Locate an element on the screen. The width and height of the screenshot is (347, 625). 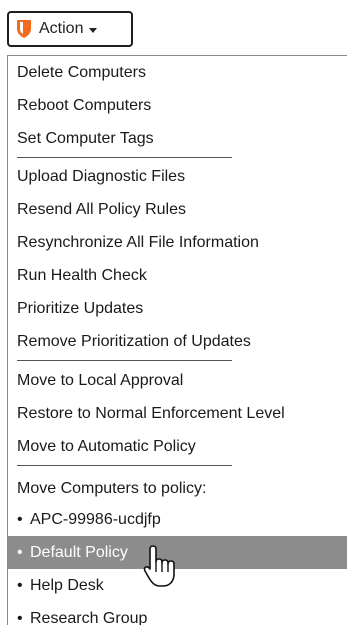
menu-item-run-health-check: Run Health Check is located at coordinates (177, 275).